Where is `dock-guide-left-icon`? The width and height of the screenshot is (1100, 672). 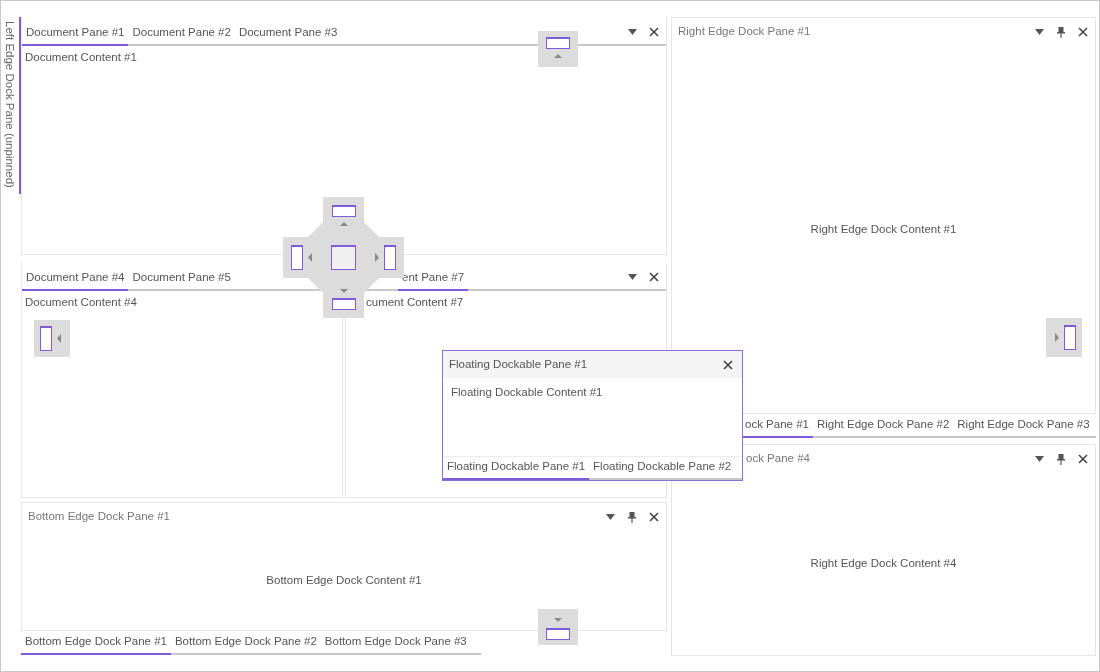
dock-guide-left-icon is located at coordinates (52, 338).